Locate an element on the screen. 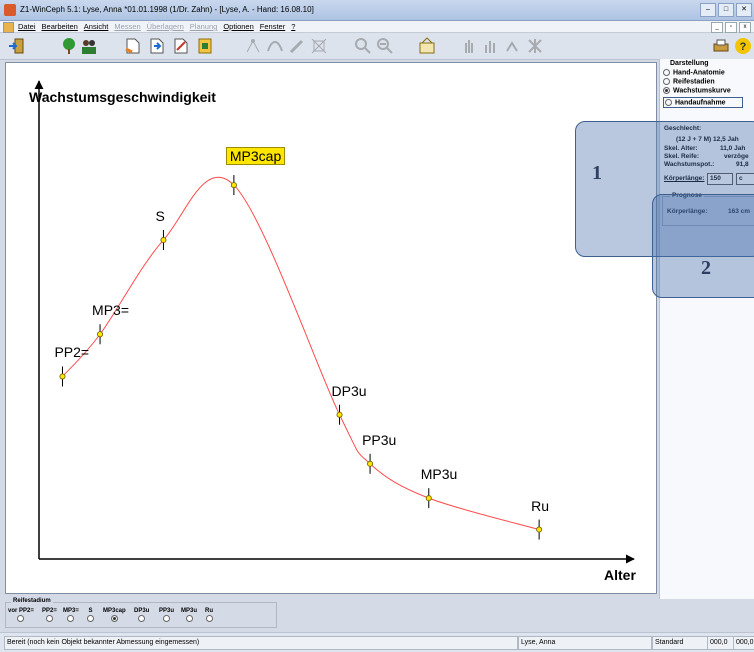 This screenshot has height=652, width=754. crop-tool-icon is located at coordinates (319, 46).